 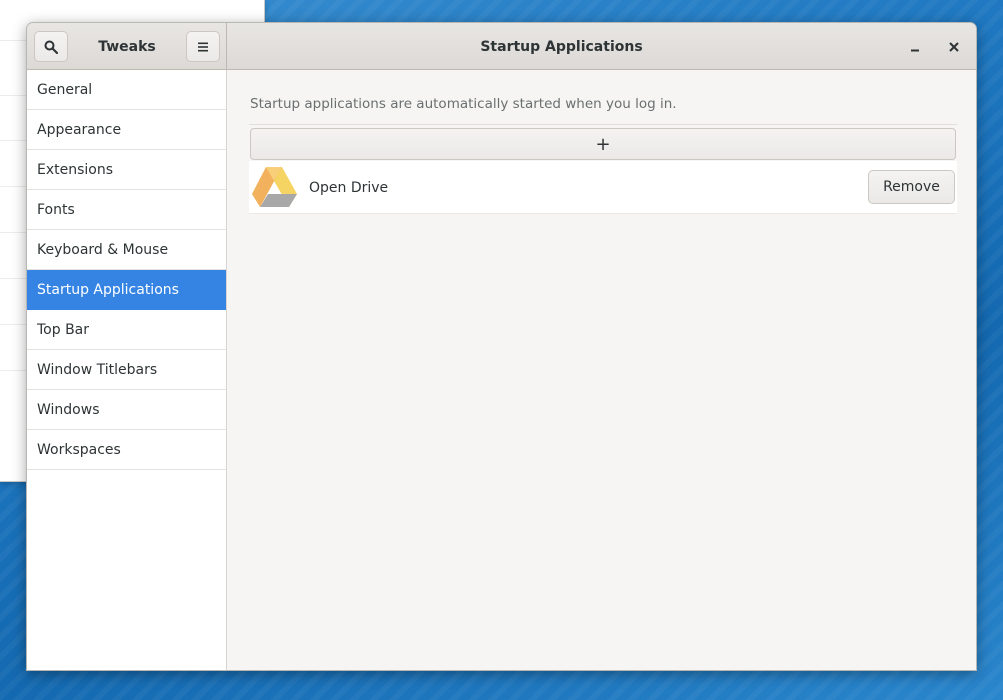 I want to click on sidebar-item-keyboard-mouse: Keyboard & Mouse, so click(x=126, y=250).